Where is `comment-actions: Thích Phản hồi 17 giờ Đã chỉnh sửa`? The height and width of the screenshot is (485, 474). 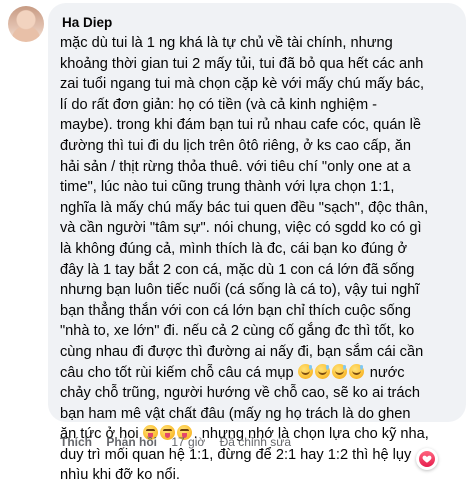 comment-actions: Thích Phản hồi 17 giờ Đã chỉnh sửa is located at coordinates (181, 442).